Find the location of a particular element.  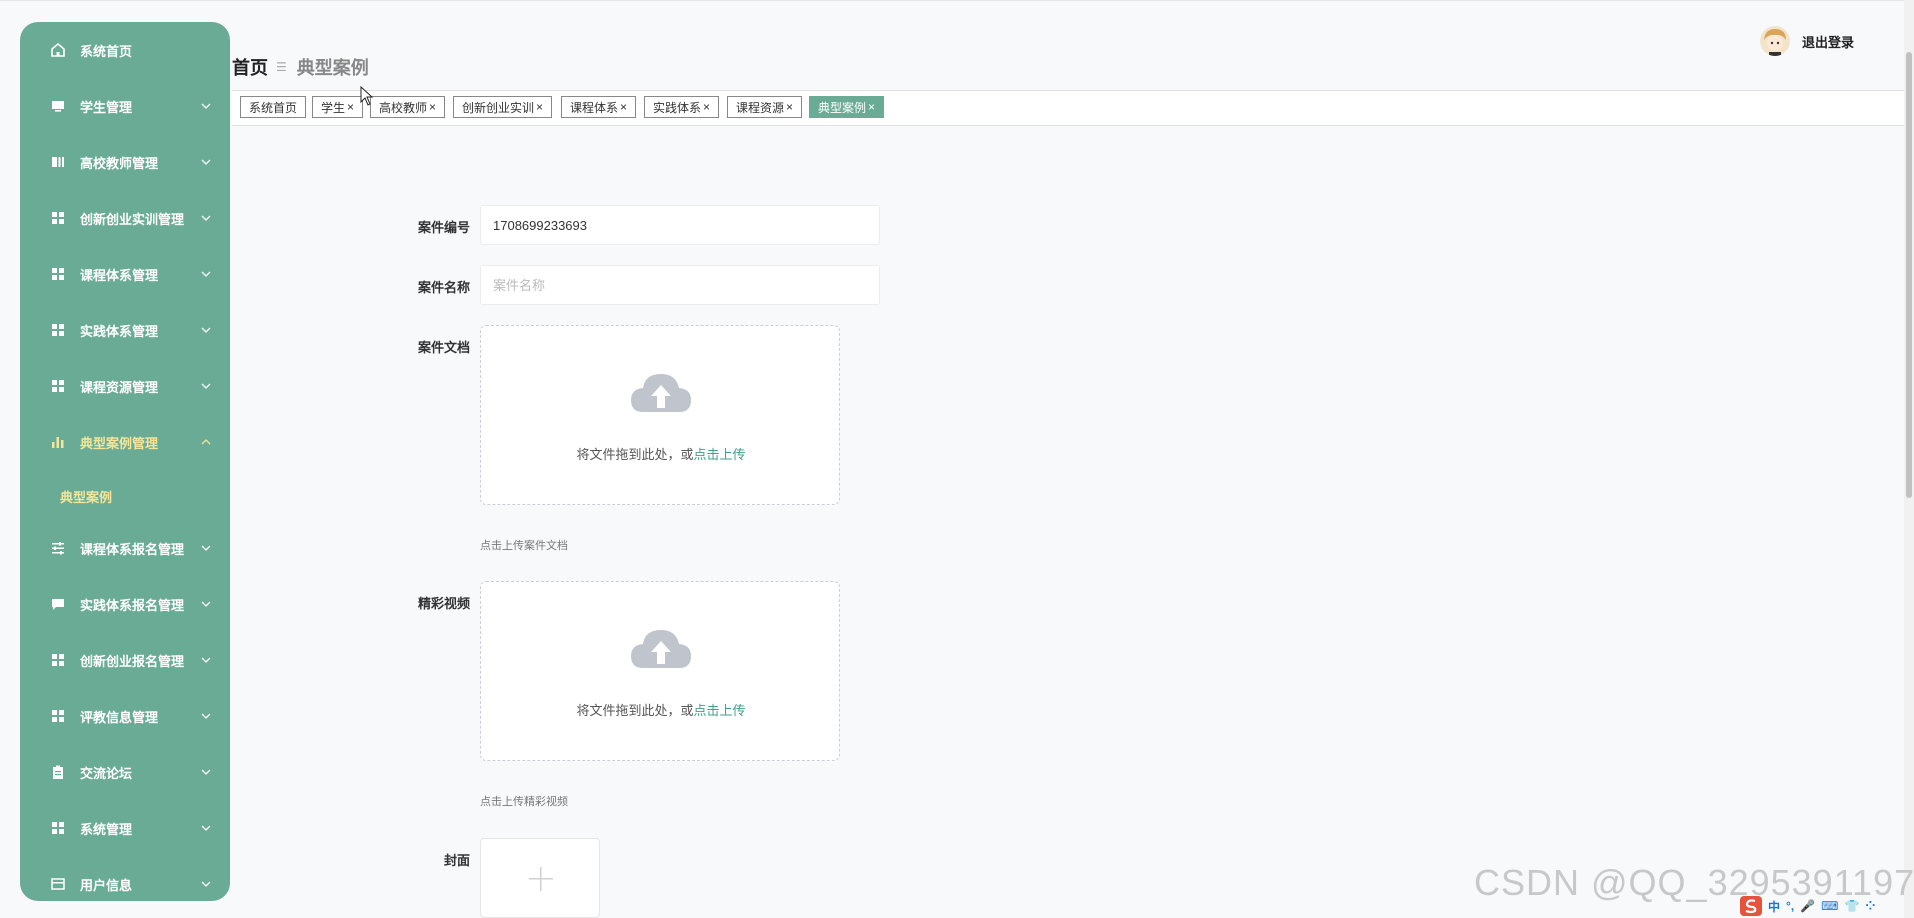

video-upload-dropzone: 将文件拖到此处，或点击上传 is located at coordinates (660, 671).